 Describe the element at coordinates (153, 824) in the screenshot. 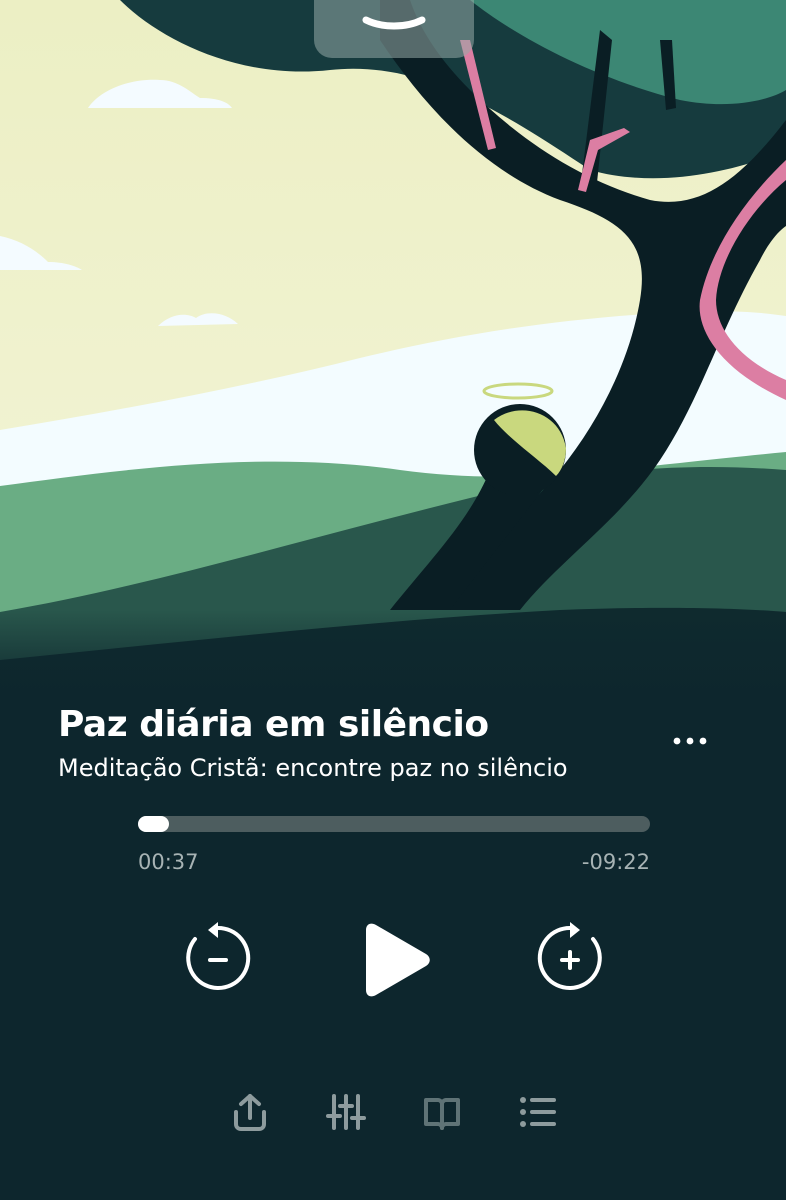

I see `progress-fill` at that location.